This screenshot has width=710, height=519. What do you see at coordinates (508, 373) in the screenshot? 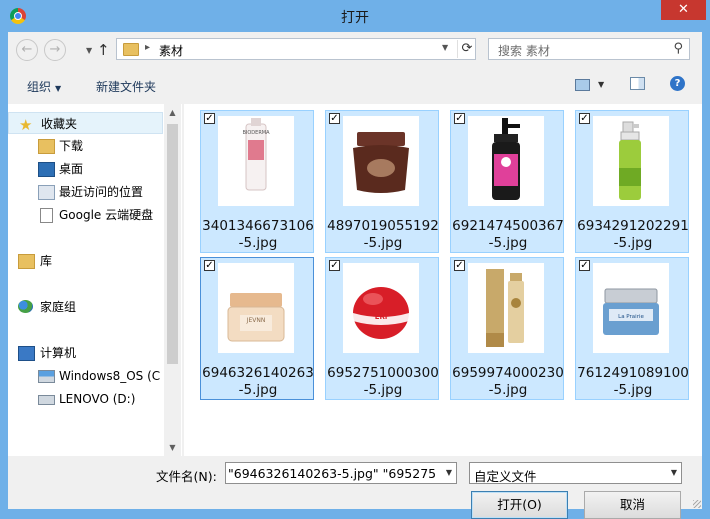
I see `file-name-line1: 6959974000230` at bounding box center [508, 373].